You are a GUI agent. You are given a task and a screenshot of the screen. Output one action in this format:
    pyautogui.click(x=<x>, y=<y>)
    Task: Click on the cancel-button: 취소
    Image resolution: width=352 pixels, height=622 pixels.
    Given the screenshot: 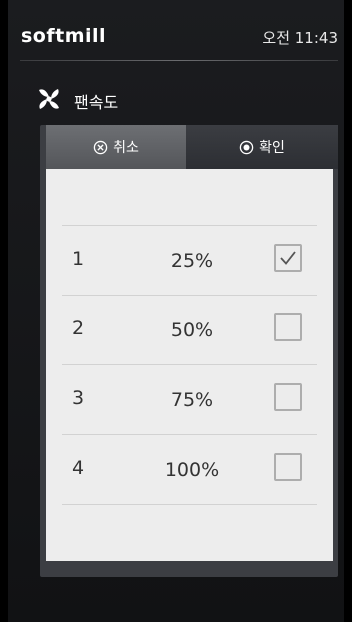 What is the action you would take?
    pyautogui.click(x=116, y=147)
    